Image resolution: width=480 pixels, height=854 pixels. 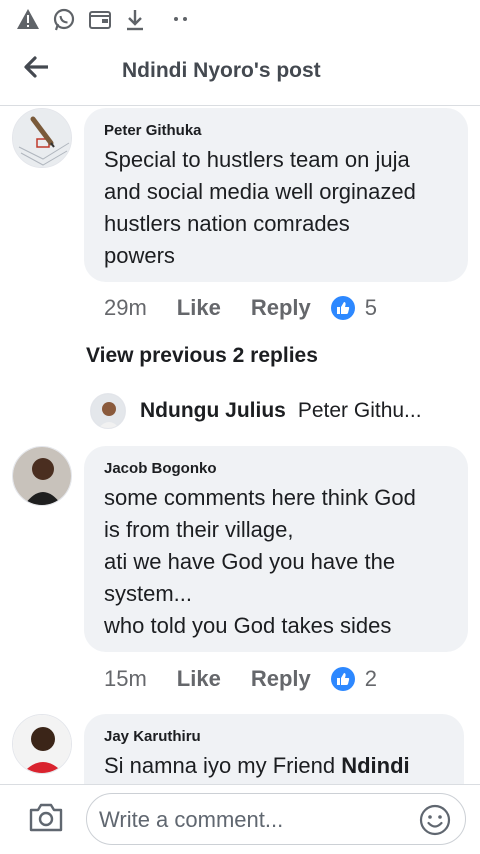 What do you see at coordinates (248, 625) in the screenshot?
I see `comment-line: who told you God takes sides` at bounding box center [248, 625].